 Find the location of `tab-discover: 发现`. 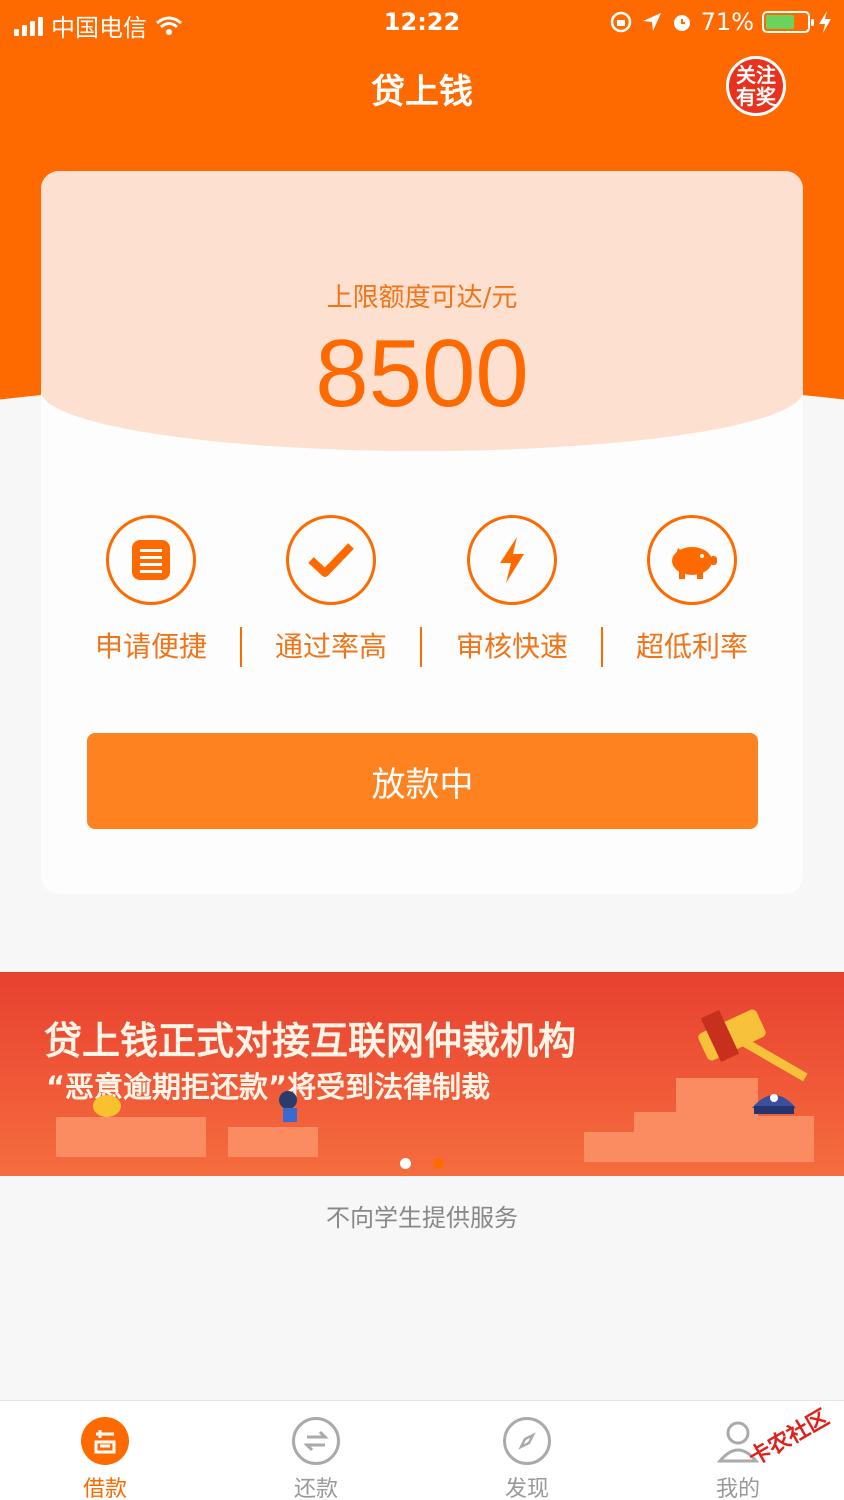

tab-discover: 发现 is located at coordinates (527, 1458).